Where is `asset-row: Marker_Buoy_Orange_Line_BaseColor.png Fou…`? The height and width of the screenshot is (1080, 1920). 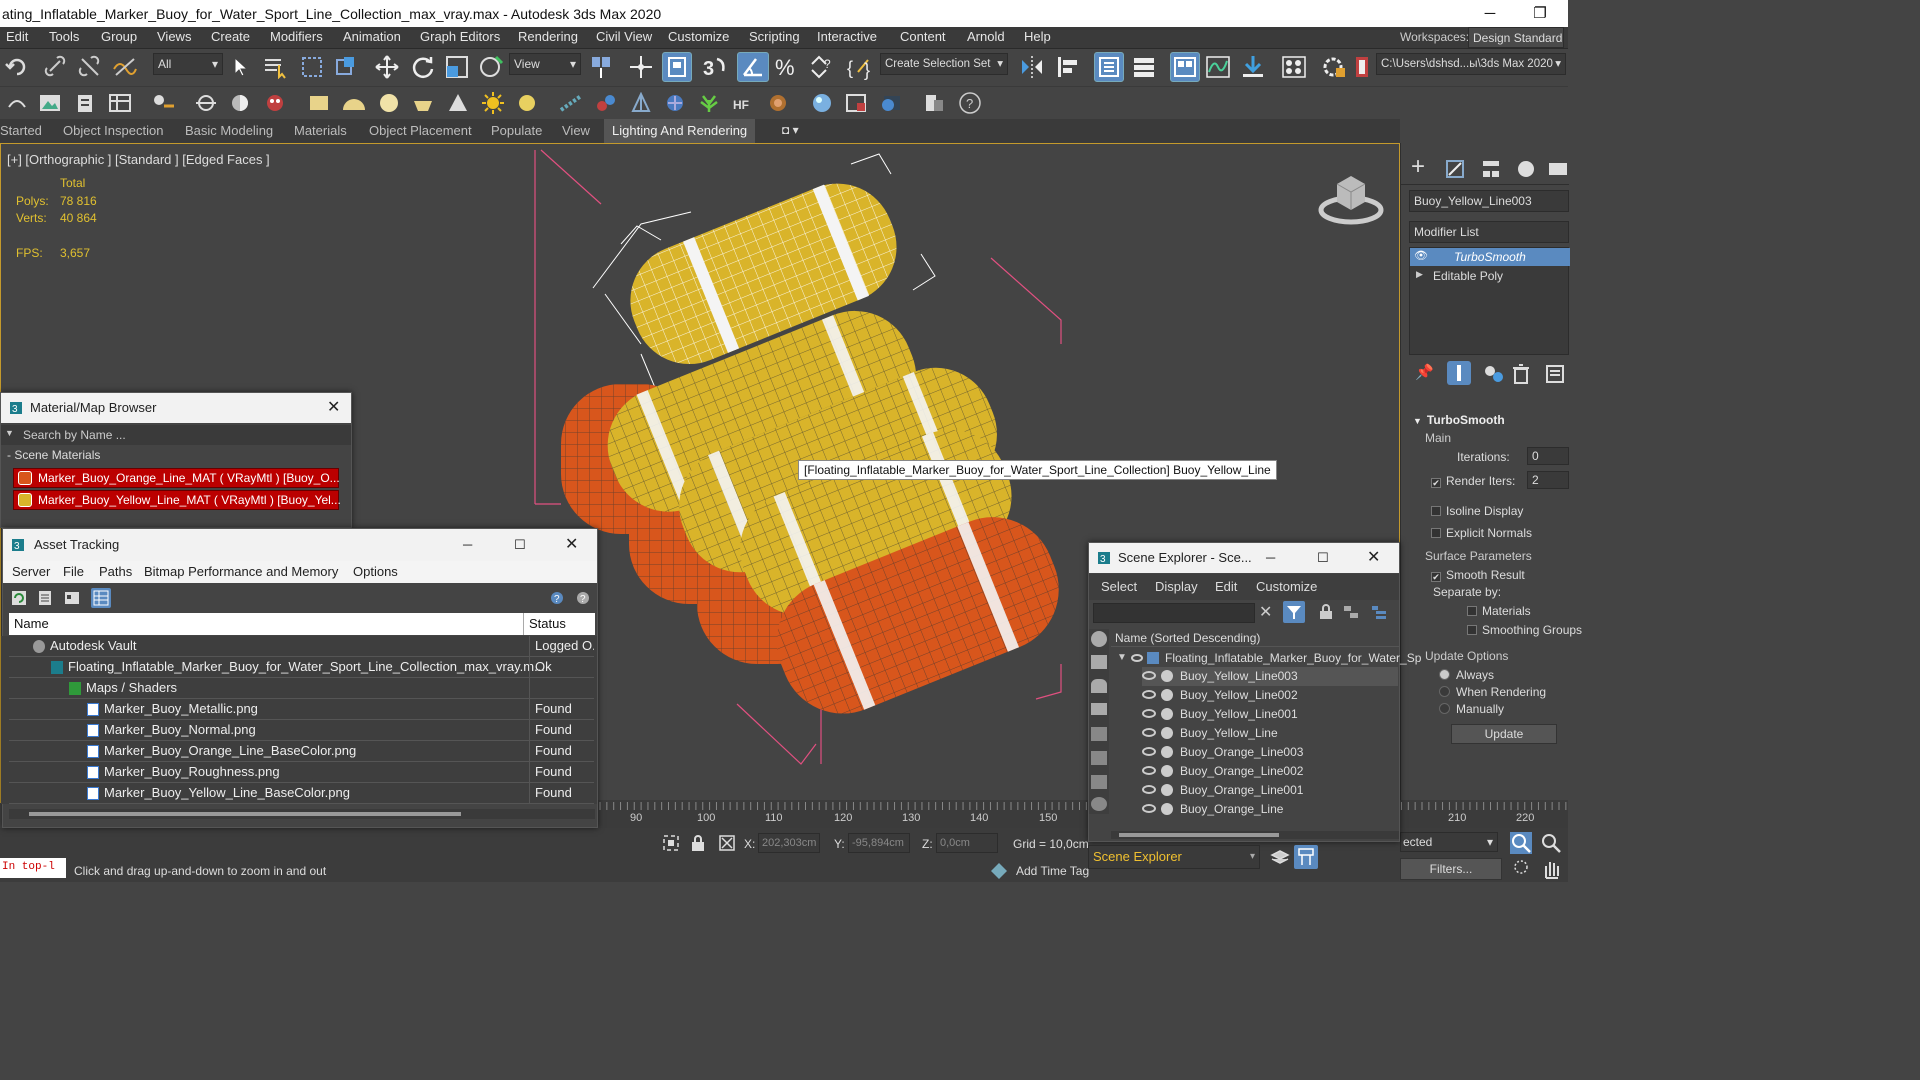 asset-row: Marker_Buoy_Orange_Line_BaseColor.png Fou… is located at coordinates (301, 751).